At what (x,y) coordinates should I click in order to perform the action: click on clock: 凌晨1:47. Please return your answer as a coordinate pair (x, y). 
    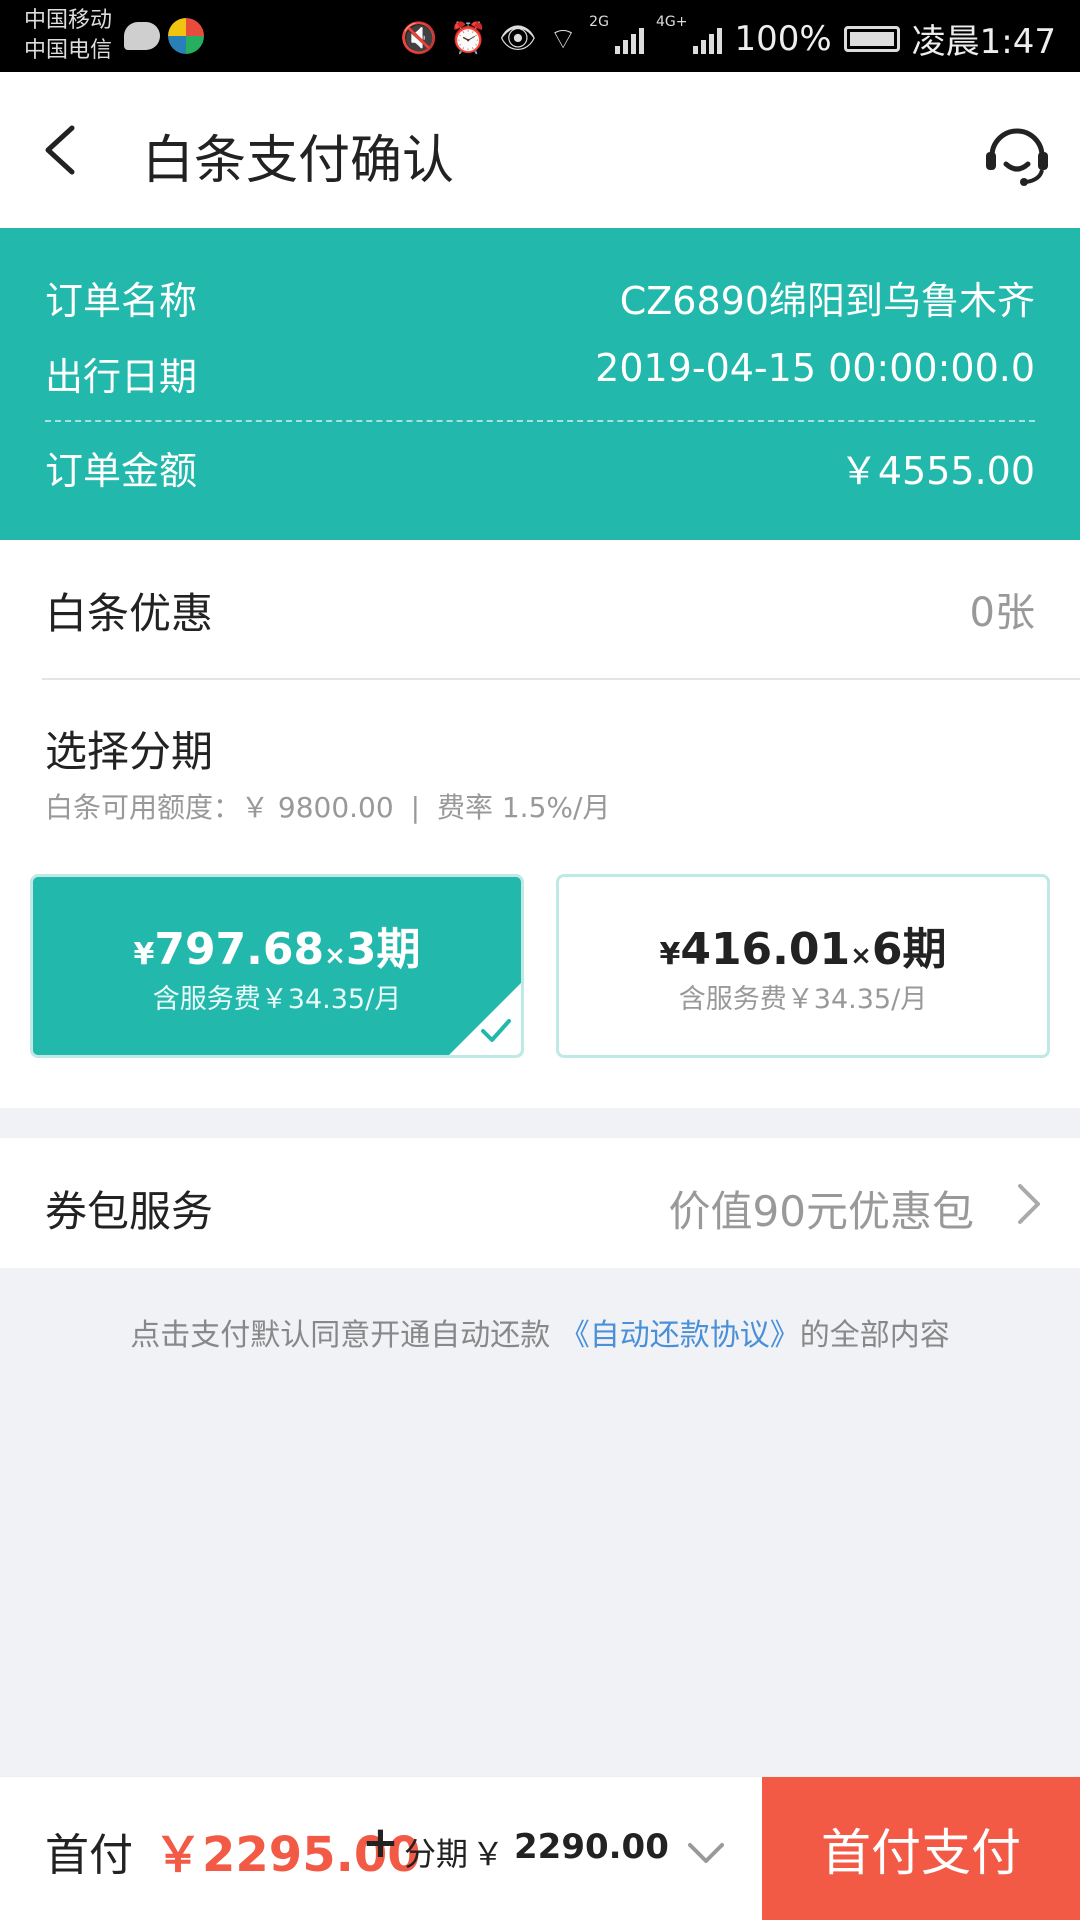
    Looking at the image, I should click on (983, 42).